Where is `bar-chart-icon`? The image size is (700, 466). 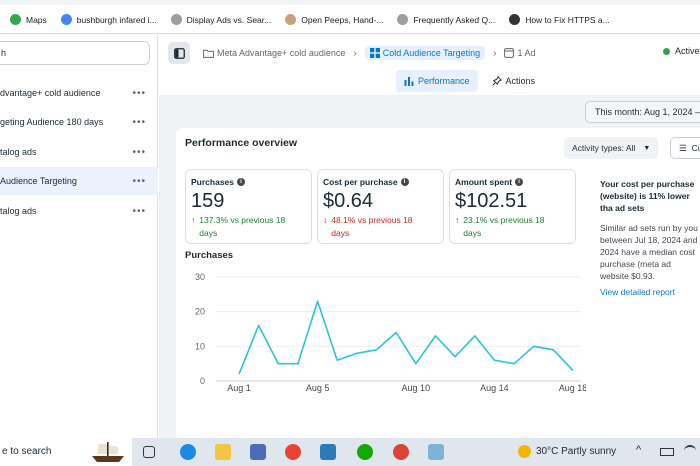
bar-chart-icon is located at coordinates (409, 81).